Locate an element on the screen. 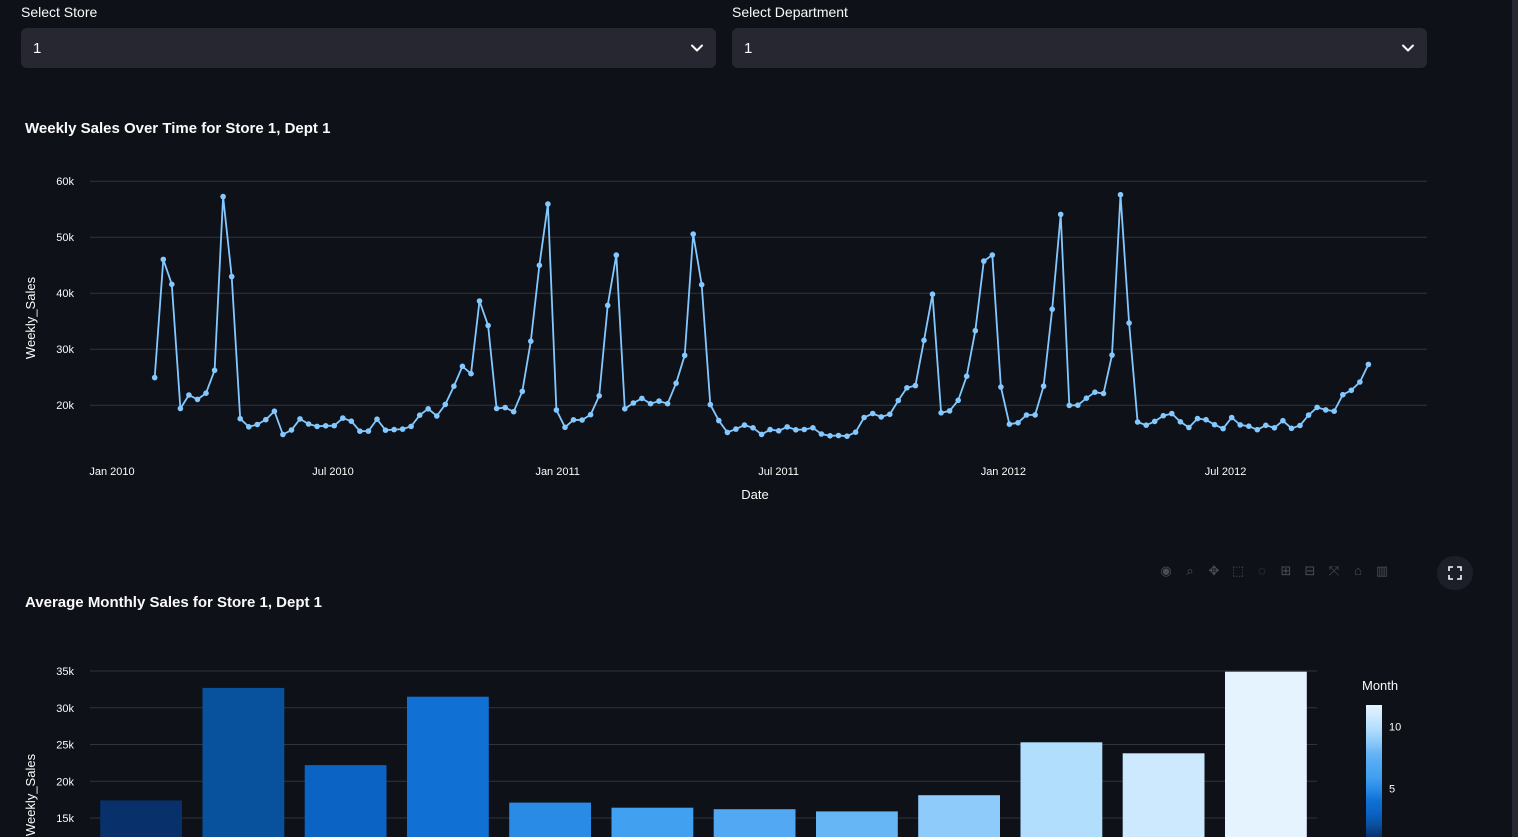  reset-axes-icon: ⌂ is located at coordinates (1358, 571).